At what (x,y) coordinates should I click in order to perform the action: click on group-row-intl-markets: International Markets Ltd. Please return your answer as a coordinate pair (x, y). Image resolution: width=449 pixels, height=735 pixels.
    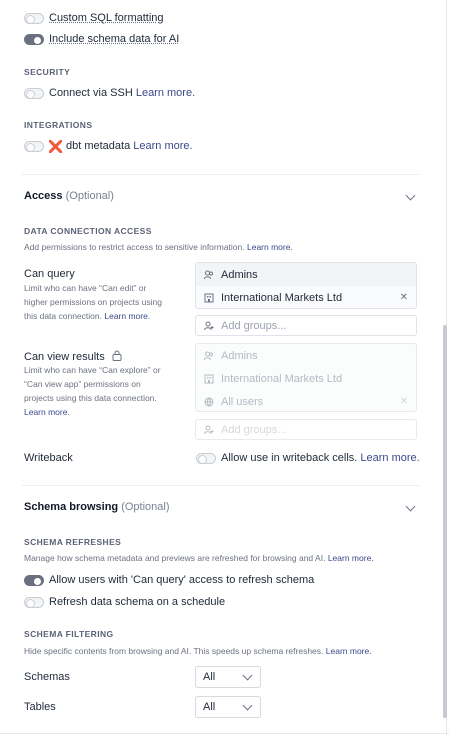
    Looking at the image, I should click on (306, 378).